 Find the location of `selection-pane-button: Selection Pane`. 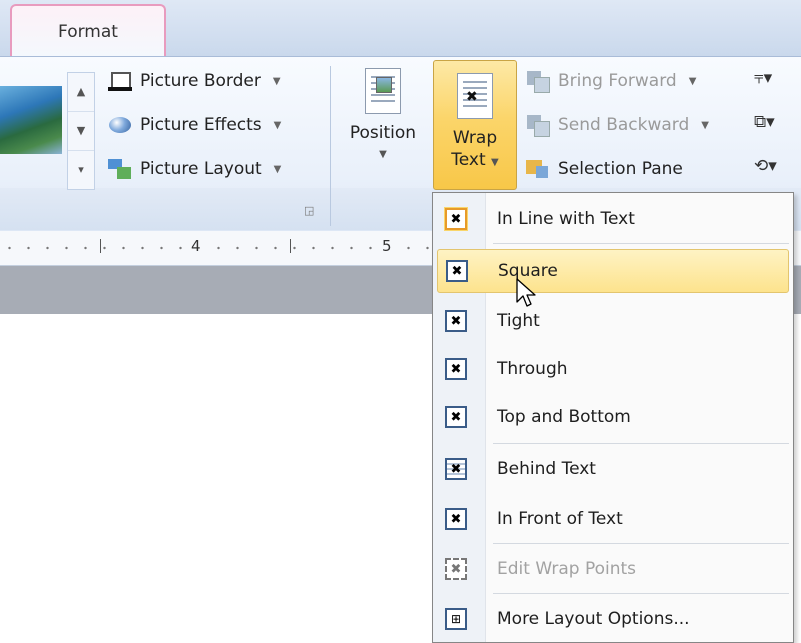

selection-pane-button: Selection Pane is located at coordinates (604, 169).